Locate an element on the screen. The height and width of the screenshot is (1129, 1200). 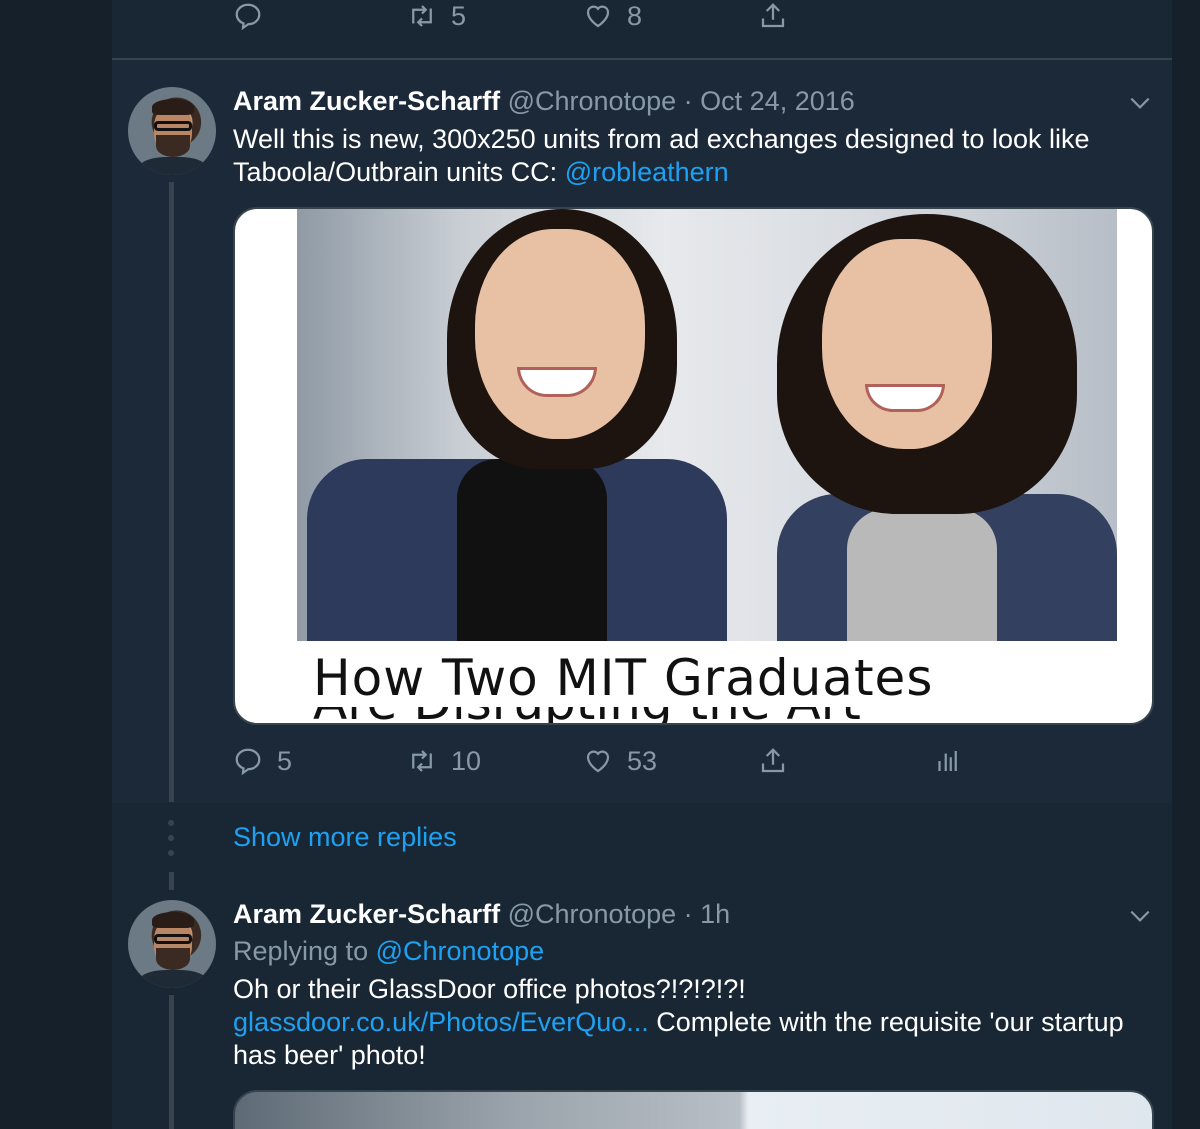
retweet-count: 5 is located at coordinates (459, 15).